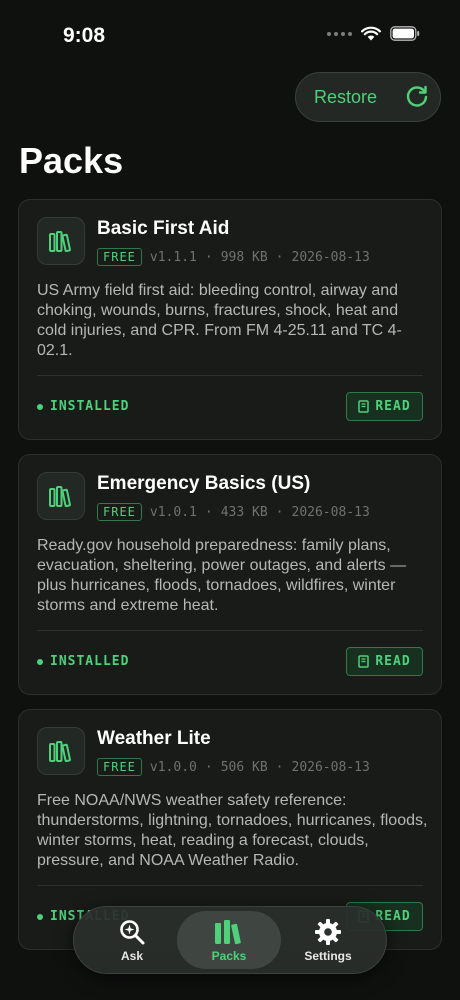 Image resolution: width=460 pixels, height=1000 pixels. I want to click on tab-ask-label: Ask, so click(131, 955).